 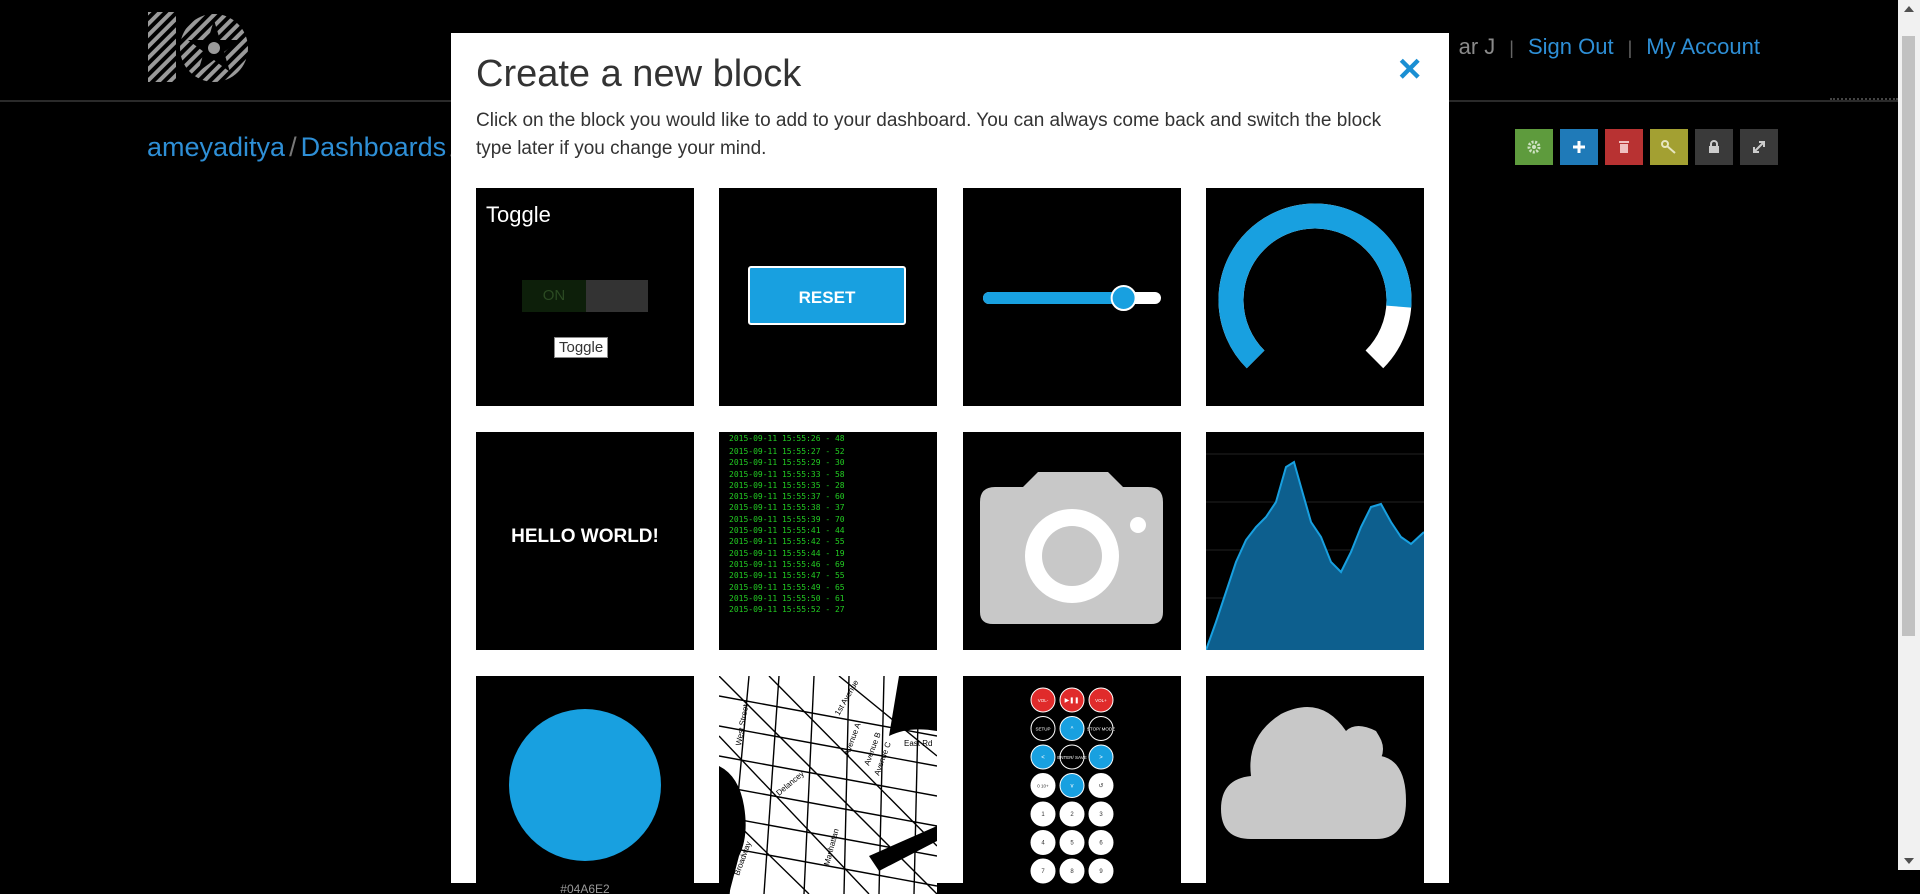 I want to click on stream-line: 2015-09-11 15:55:46 - 69, so click(x=787, y=564).